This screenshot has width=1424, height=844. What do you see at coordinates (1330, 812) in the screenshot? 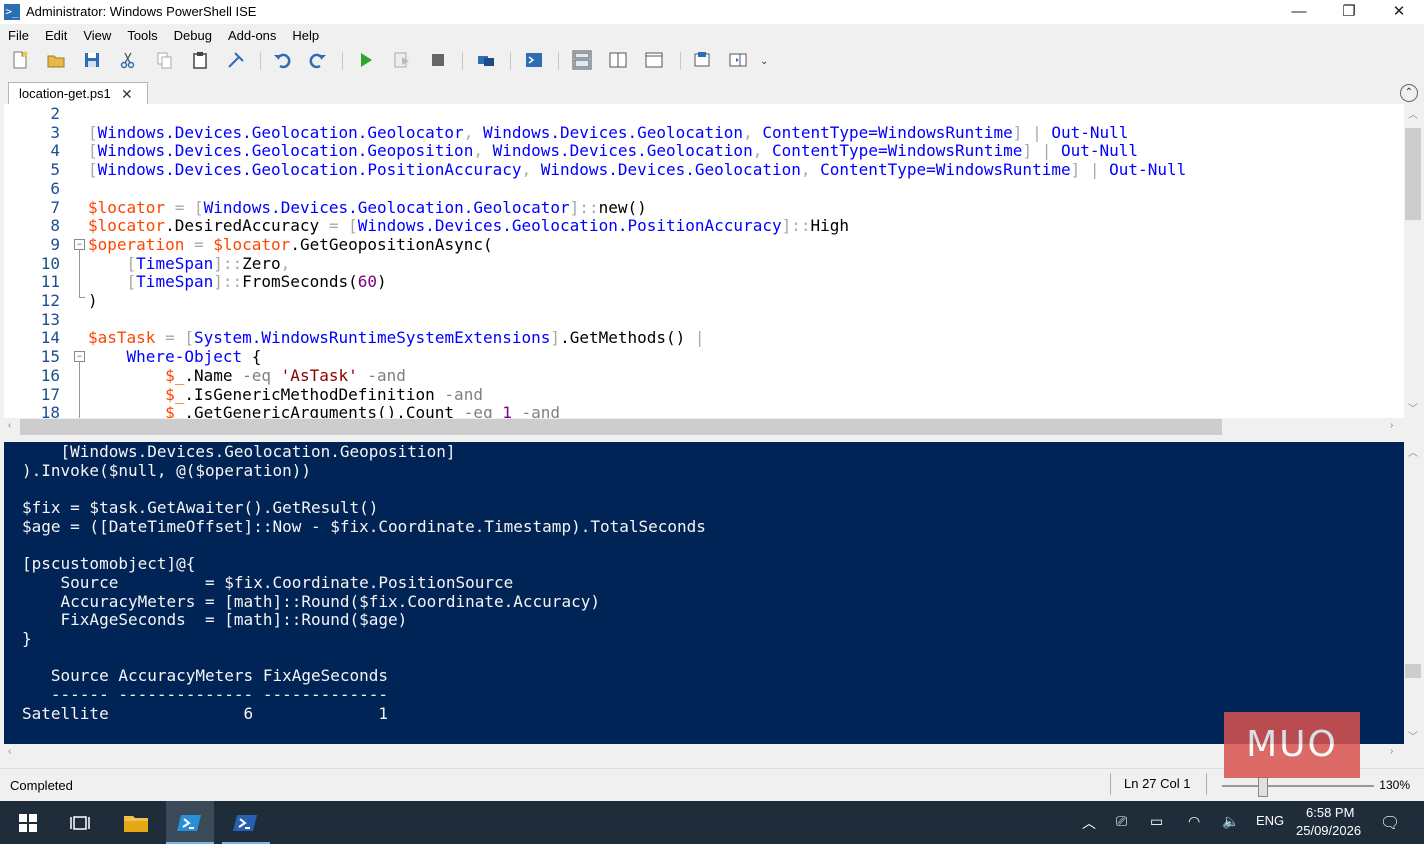
I see `clock-time: 6:58 PM` at bounding box center [1330, 812].